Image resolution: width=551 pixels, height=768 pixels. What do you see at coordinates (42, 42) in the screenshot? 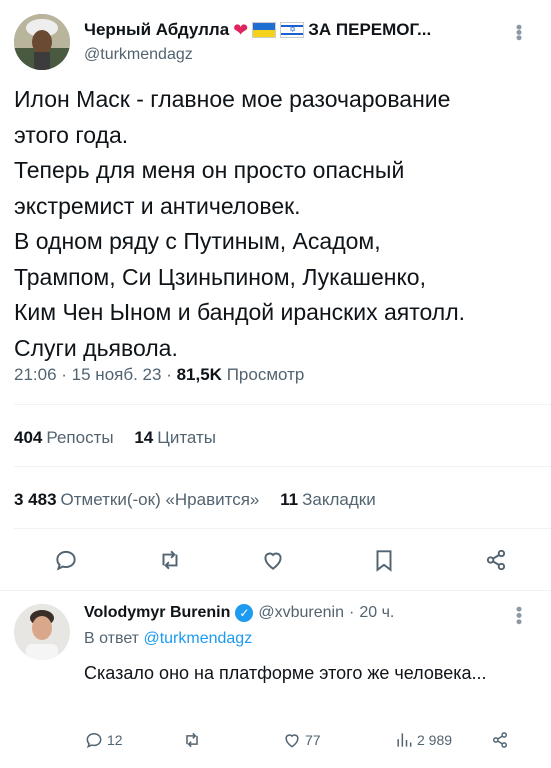
I see `author-avatar` at bounding box center [42, 42].